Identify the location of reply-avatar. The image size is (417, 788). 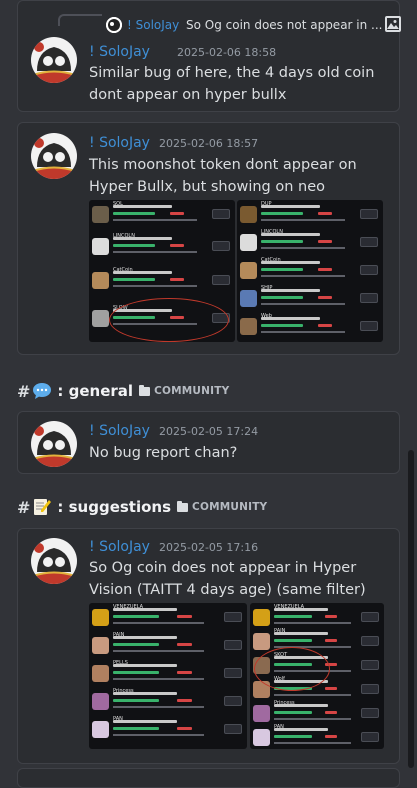
(114, 25).